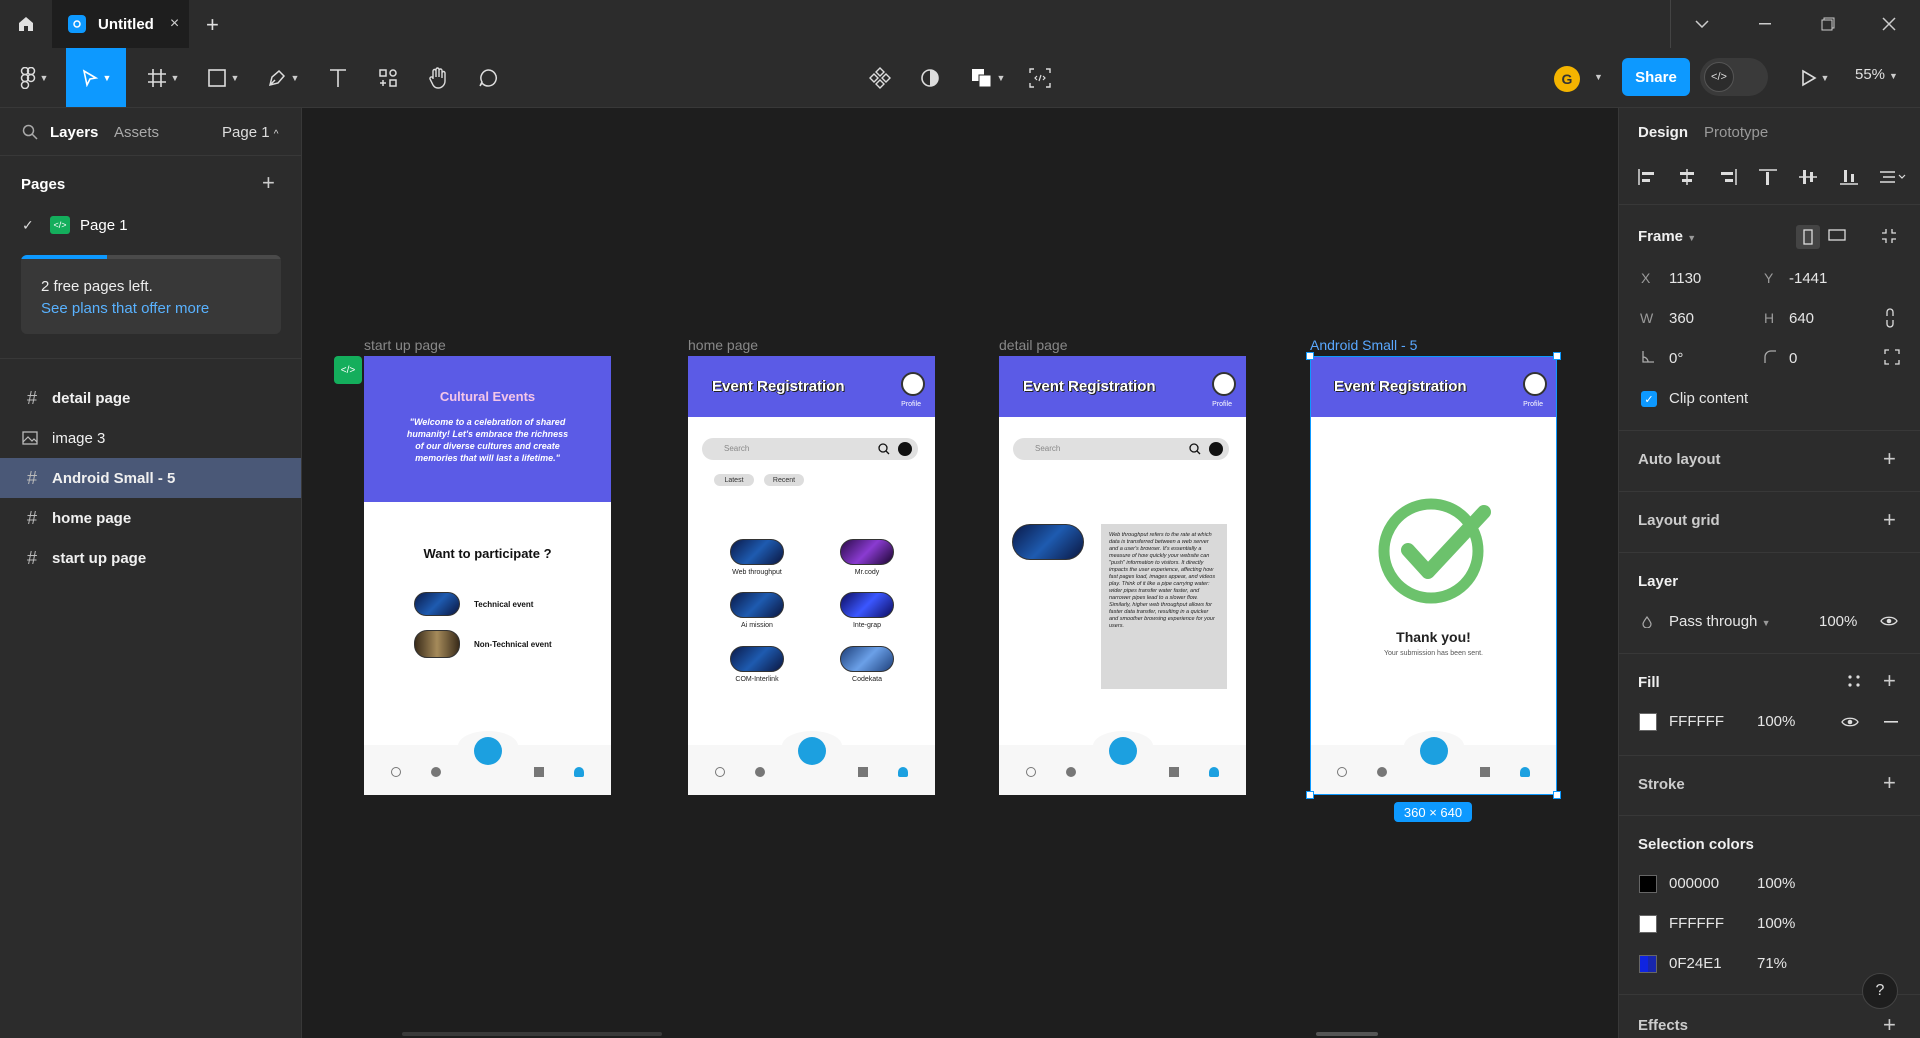 The height and width of the screenshot is (1038, 1920). What do you see at coordinates (1776, 923) in the screenshot?
I see `selection-color-opacity: 100%` at bounding box center [1776, 923].